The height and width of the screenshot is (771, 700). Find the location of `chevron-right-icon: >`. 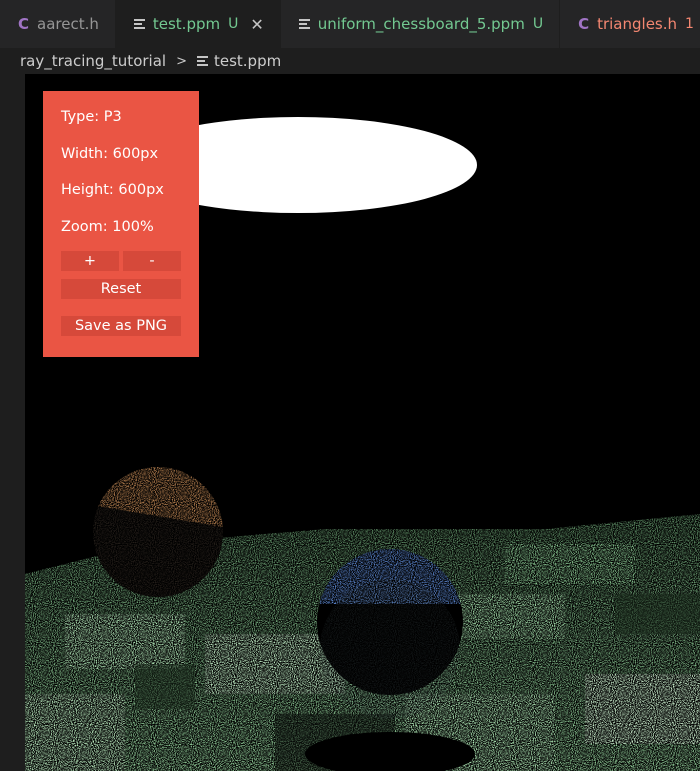

chevron-right-icon: > is located at coordinates (181, 61).